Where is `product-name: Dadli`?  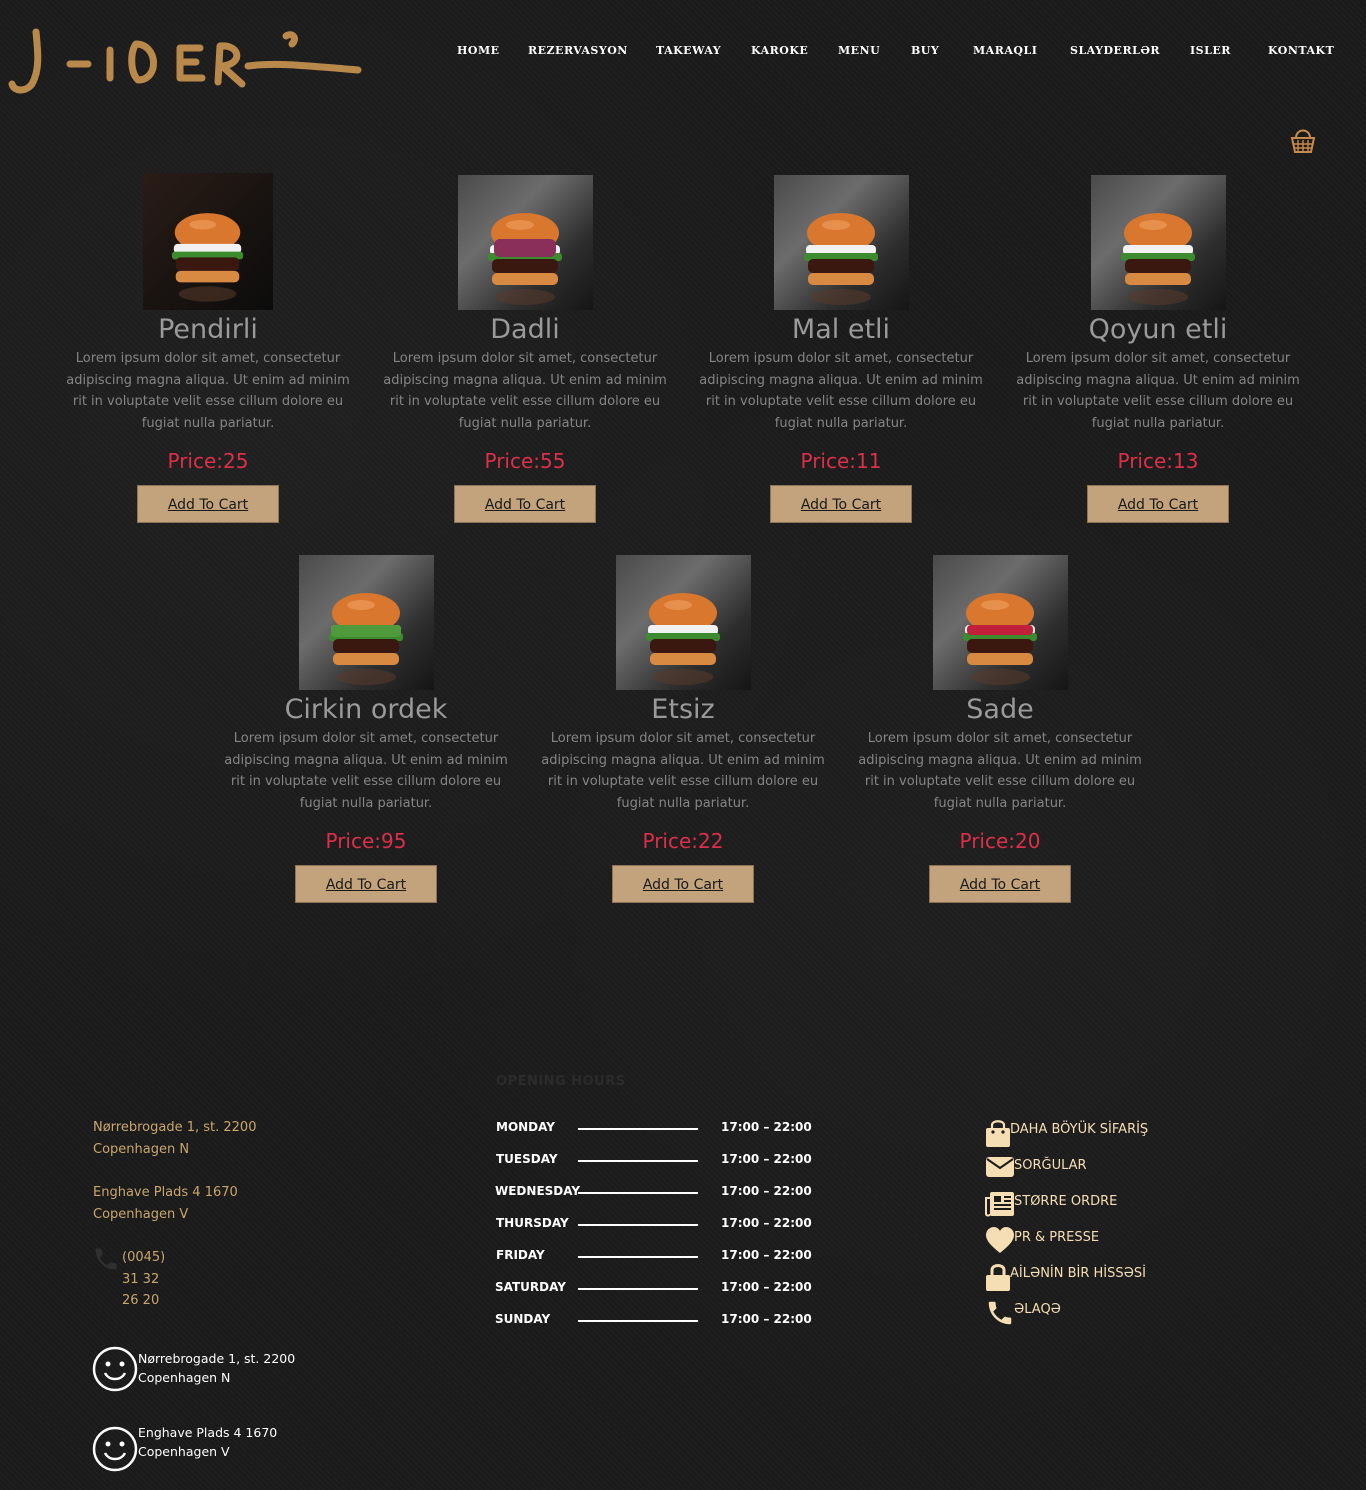
product-name: Dadli is located at coordinates (525, 329).